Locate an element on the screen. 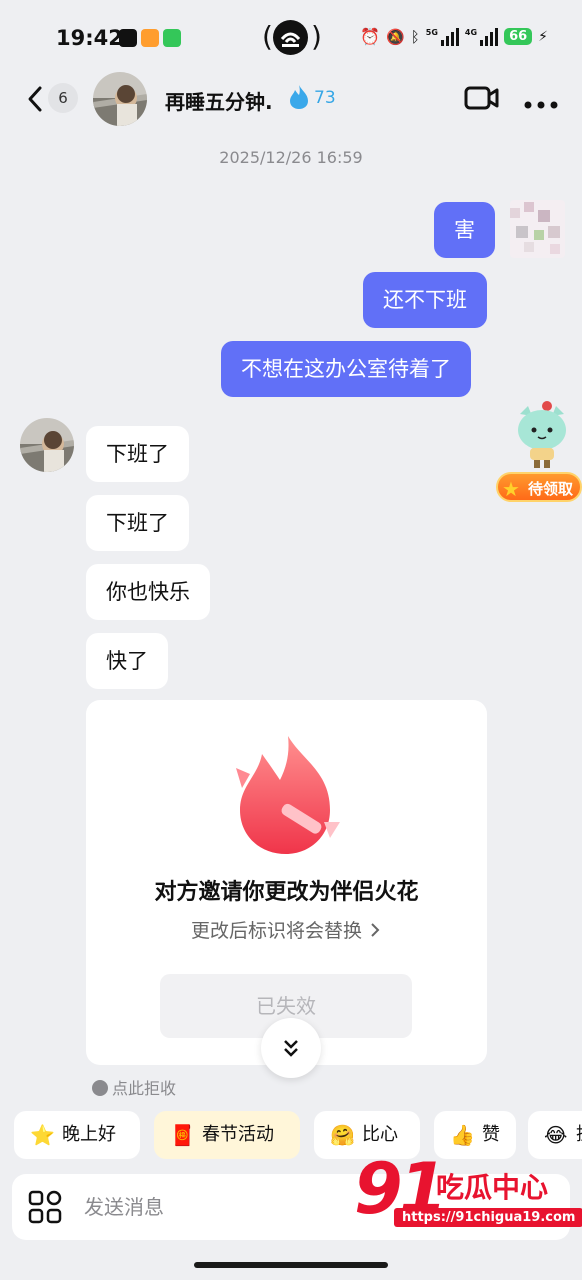 The image size is (582, 1280). double-chevron-down-icon is located at coordinates (291, 1048).